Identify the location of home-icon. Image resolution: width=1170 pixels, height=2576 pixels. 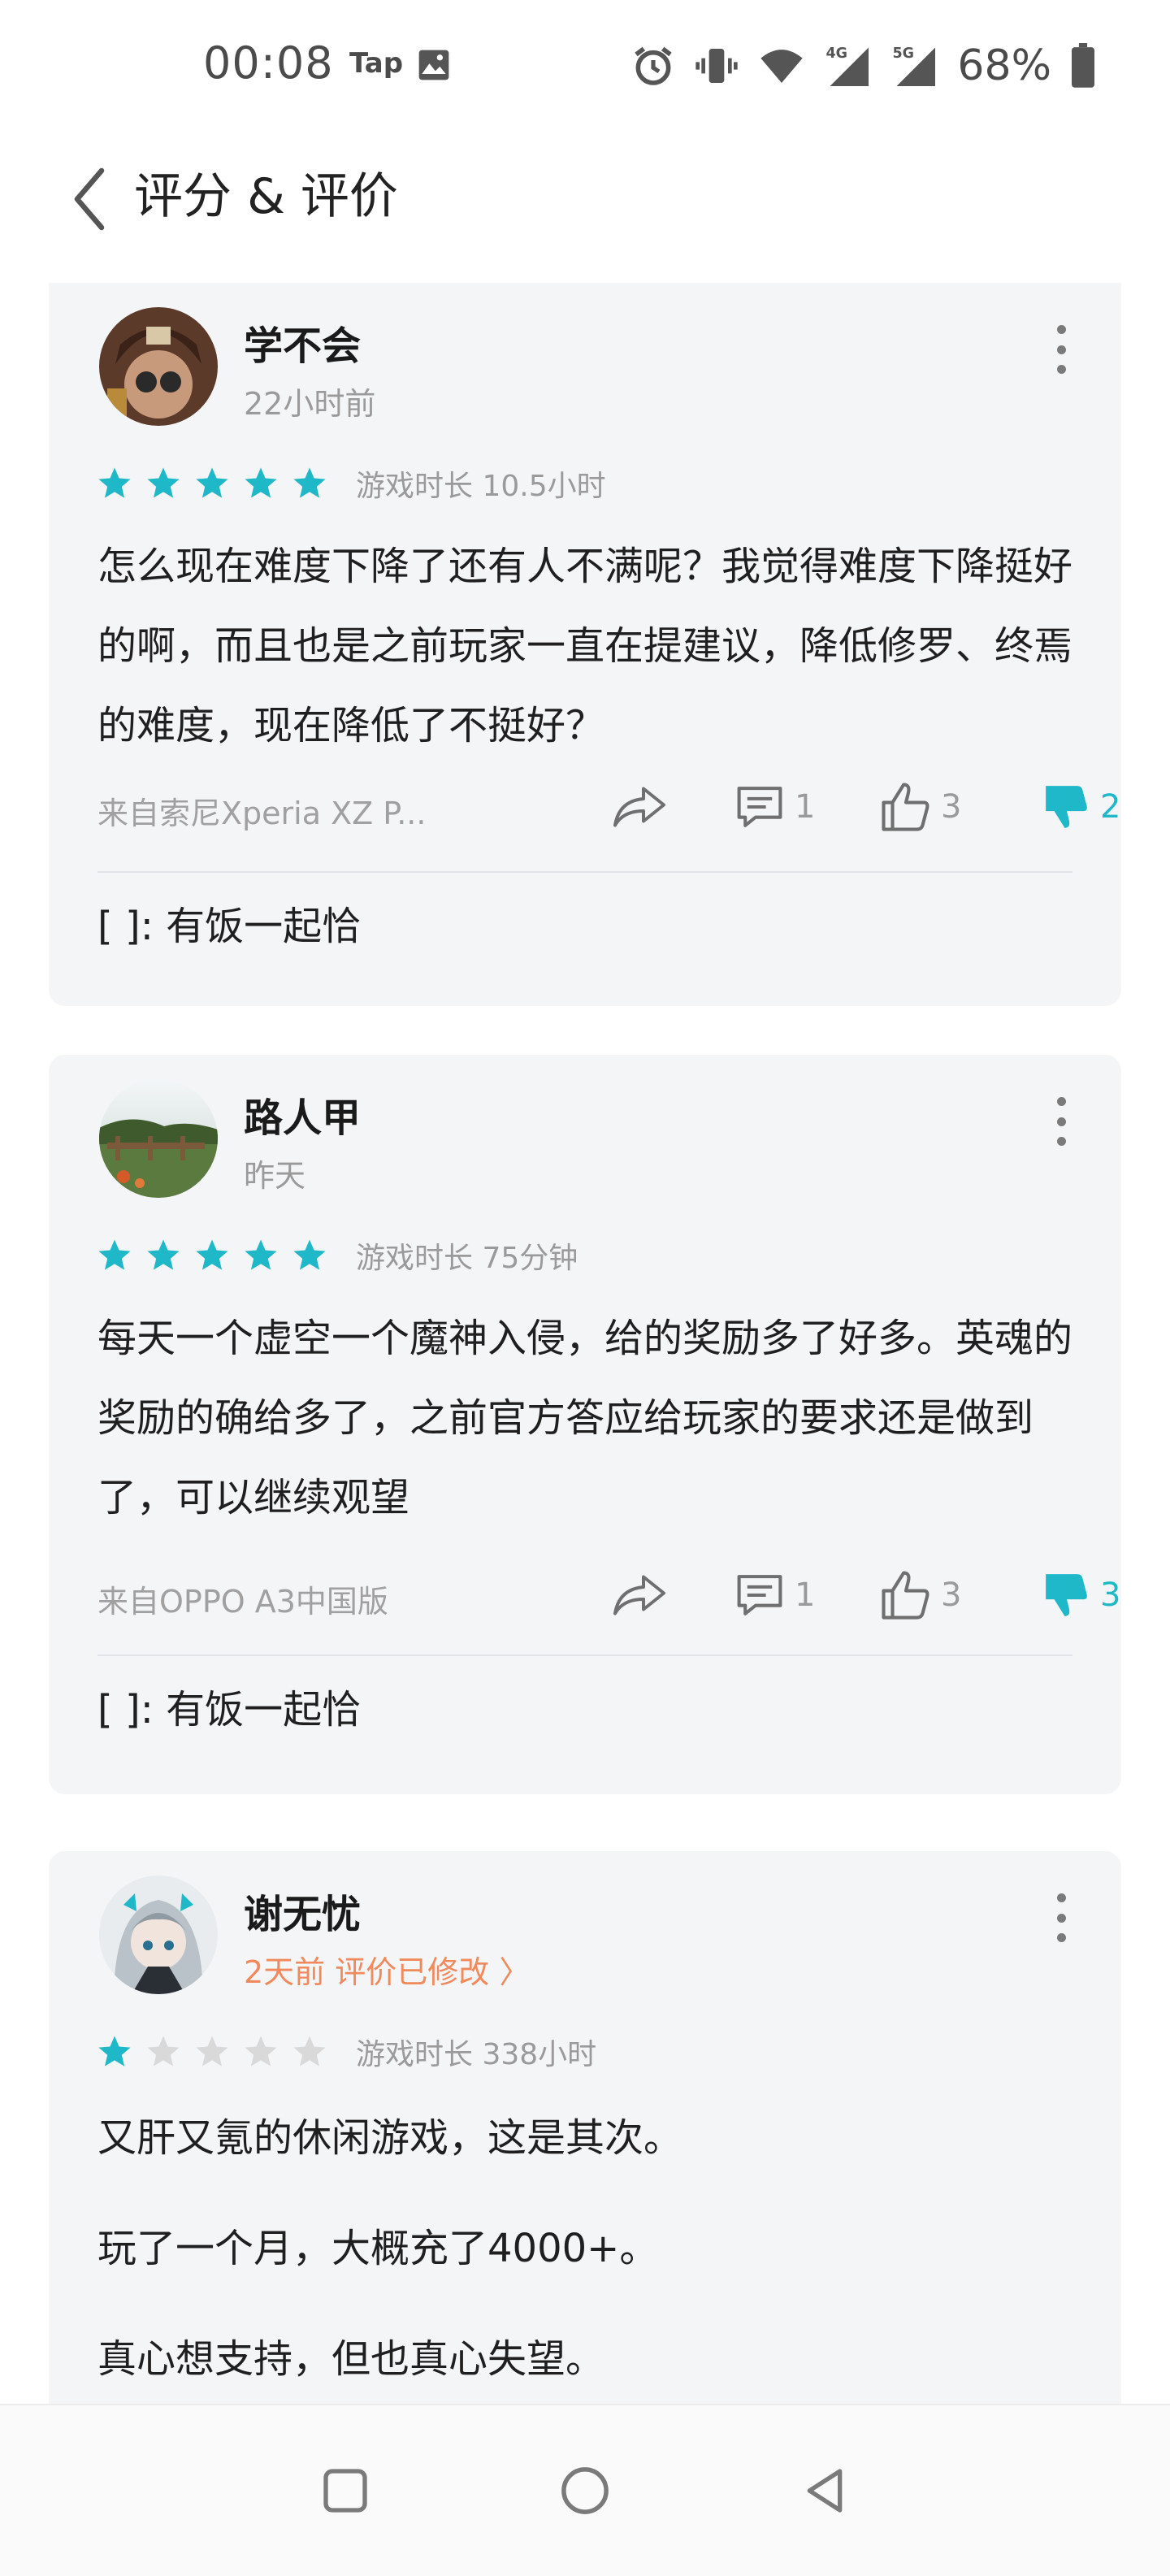
(585, 2490).